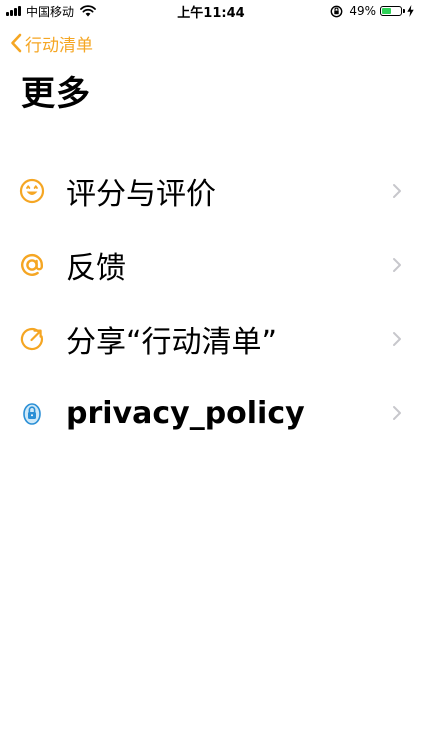 The height and width of the screenshot is (750, 422). What do you see at coordinates (386, 11) in the screenshot?
I see `battery-level-fill` at bounding box center [386, 11].